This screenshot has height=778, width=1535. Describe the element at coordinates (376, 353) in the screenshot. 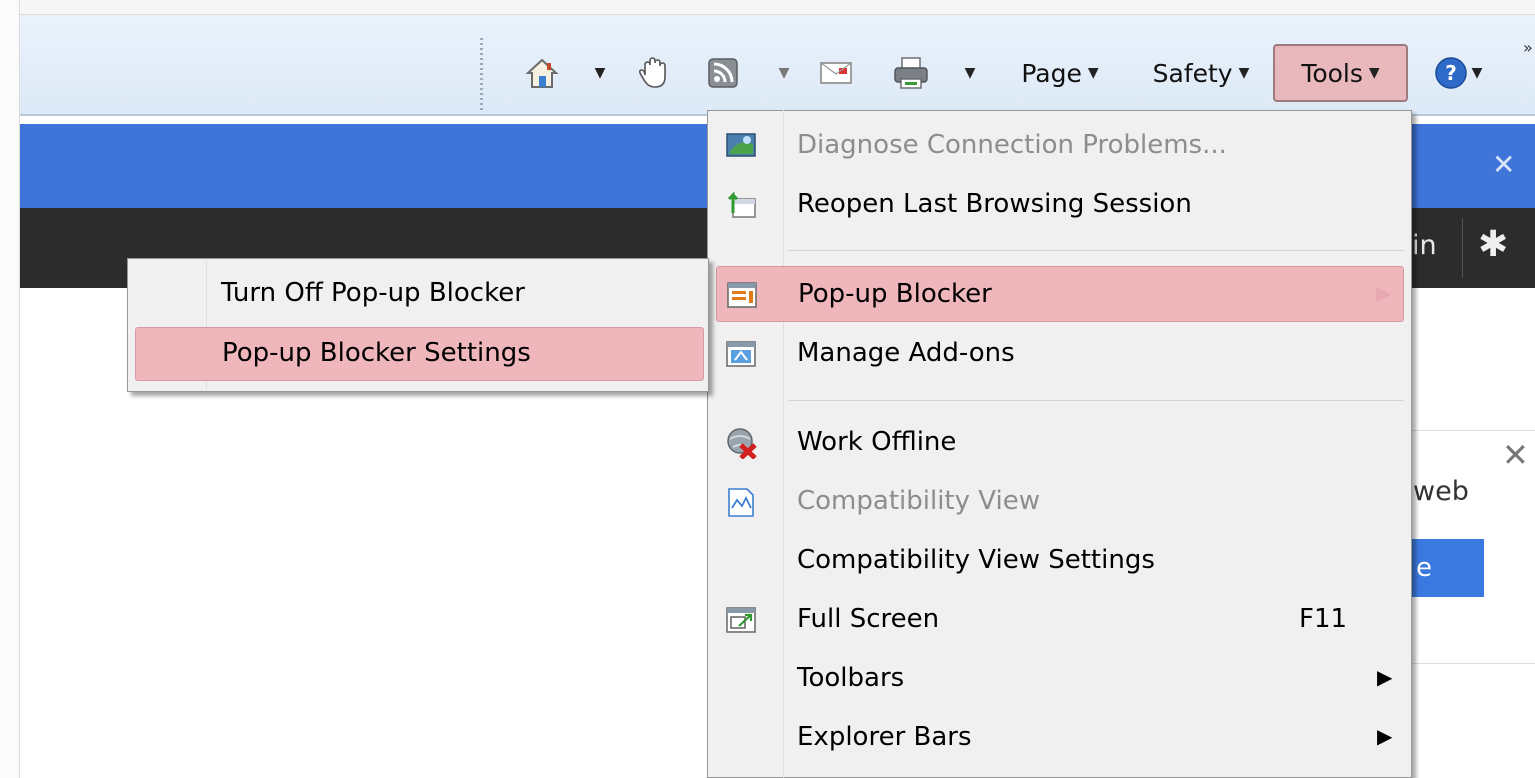

I see `menu-item-label: Pop-up Blocker Settings` at that location.